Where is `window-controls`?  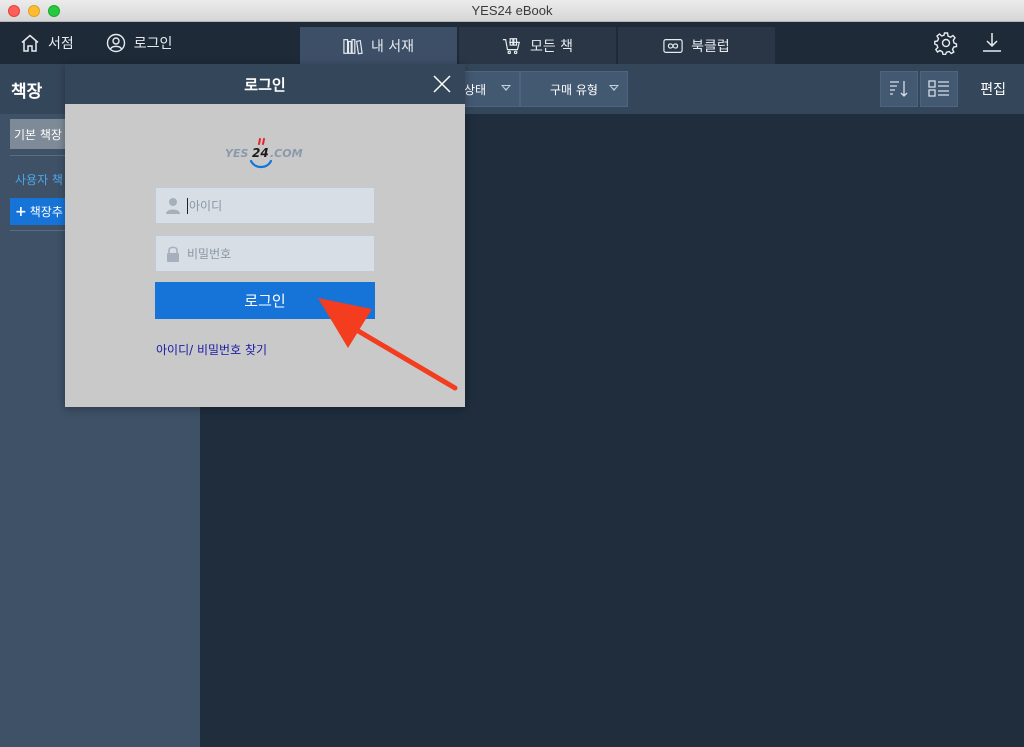 window-controls is located at coordinates (34, 11).